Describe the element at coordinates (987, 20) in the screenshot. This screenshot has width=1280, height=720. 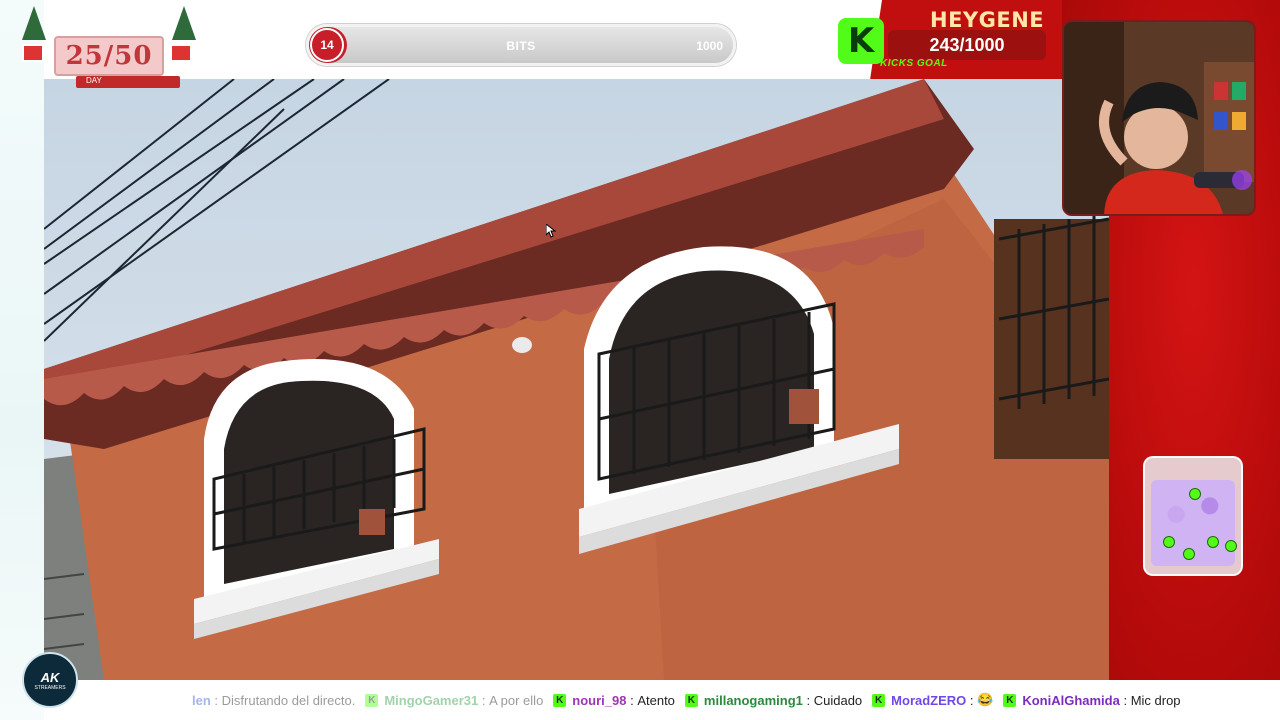
I see `kicks-goal-name: HEYGENE` at that location.